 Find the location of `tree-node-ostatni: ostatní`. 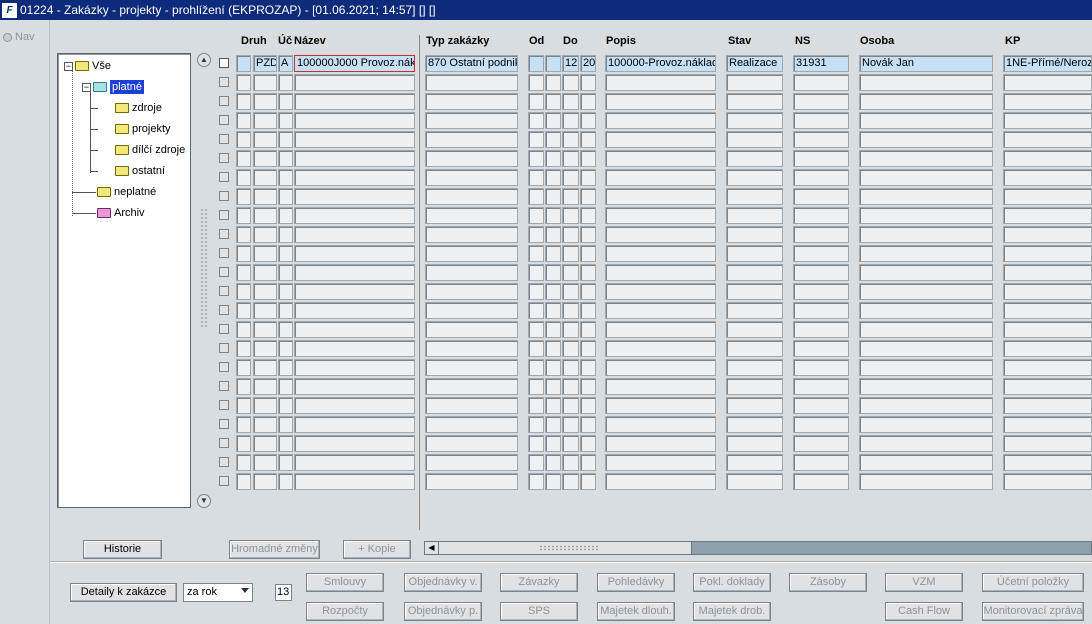

tree-node-ostatni: ostatní is located at coordinates (140, 171).